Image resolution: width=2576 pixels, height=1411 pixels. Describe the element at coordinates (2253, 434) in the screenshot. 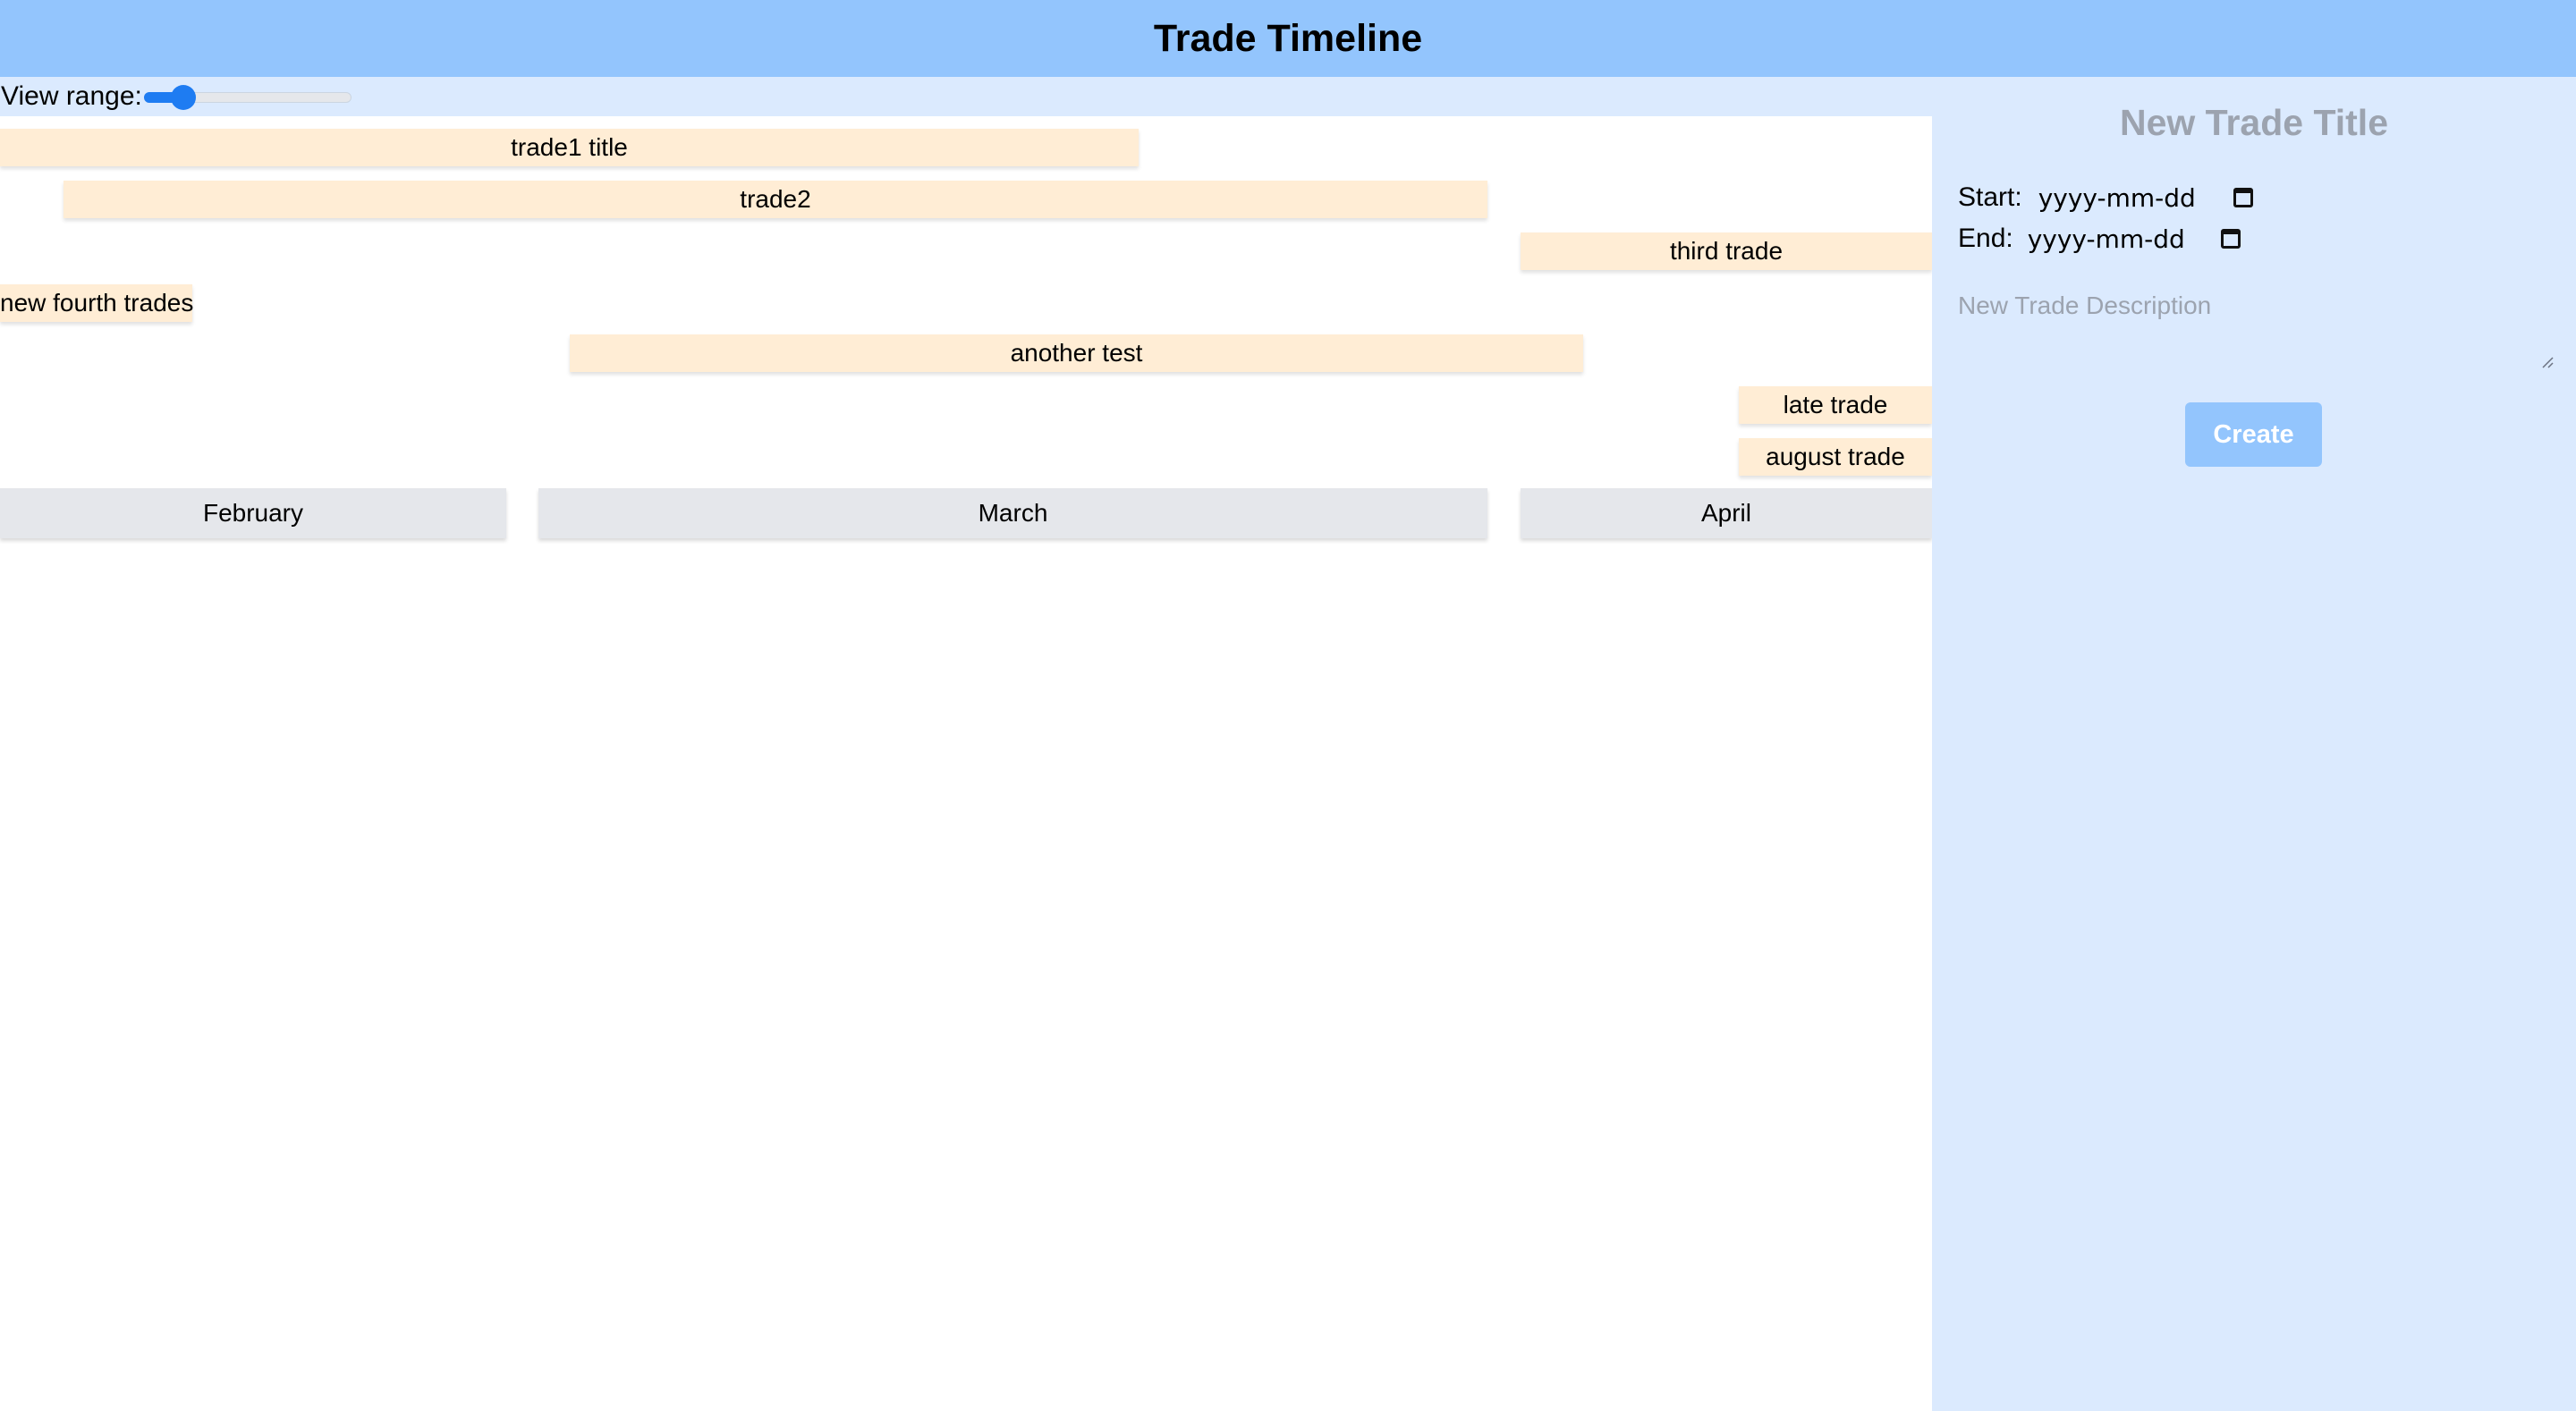

I see `create-button: Create` at that location.